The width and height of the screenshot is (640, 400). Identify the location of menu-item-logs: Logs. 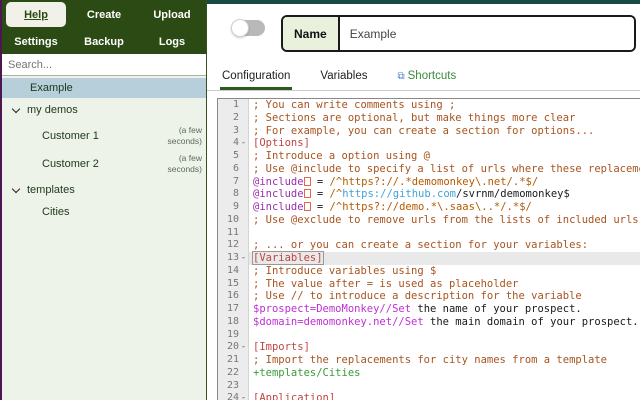
(172, 41).